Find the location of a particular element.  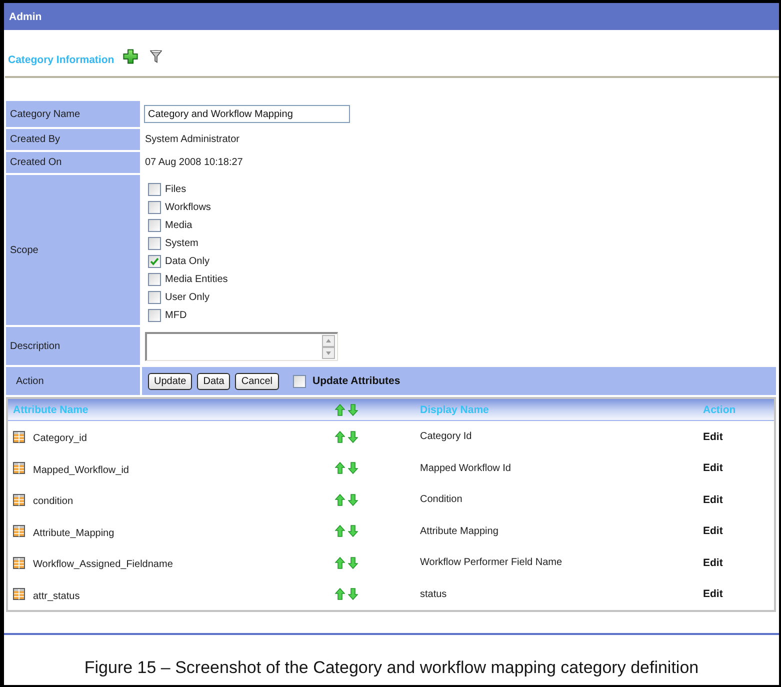

table-cell: Category_id is located at coordinates (60, 438).